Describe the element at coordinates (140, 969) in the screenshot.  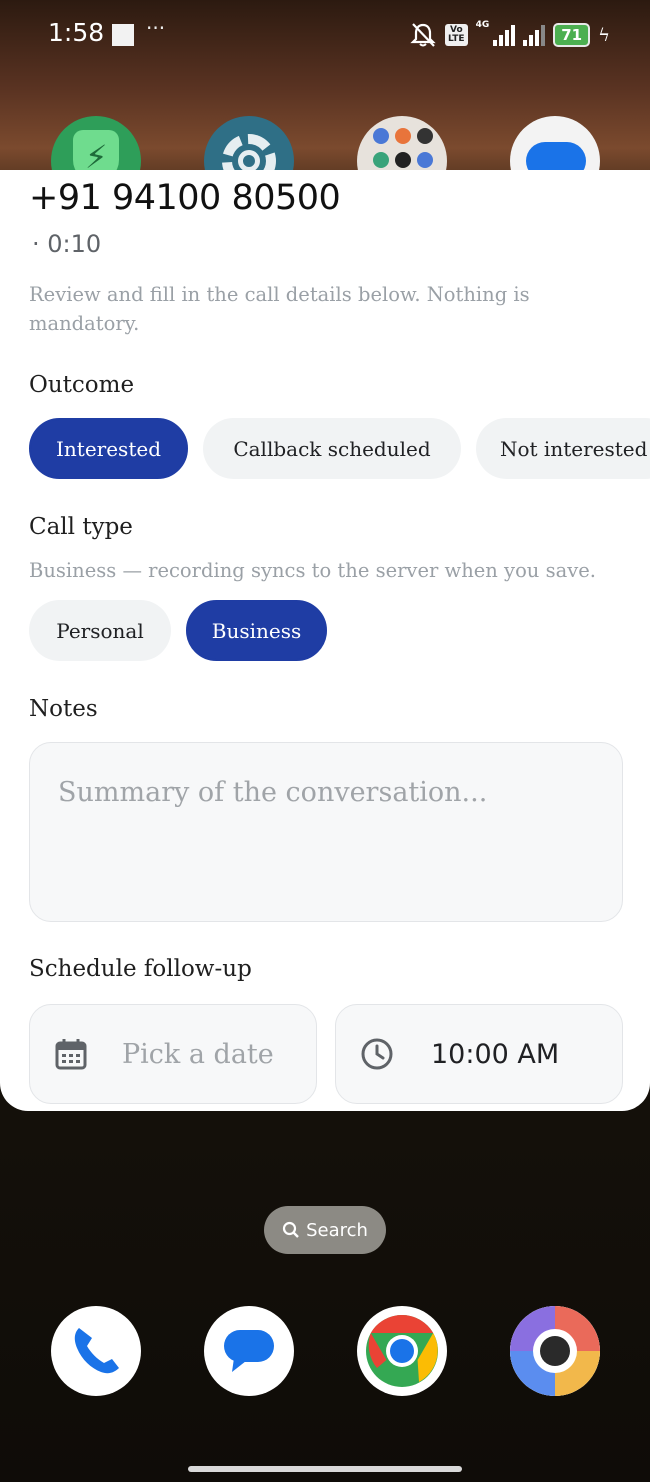
I see `follow-up-heading: Schedule follow-up` at that location.